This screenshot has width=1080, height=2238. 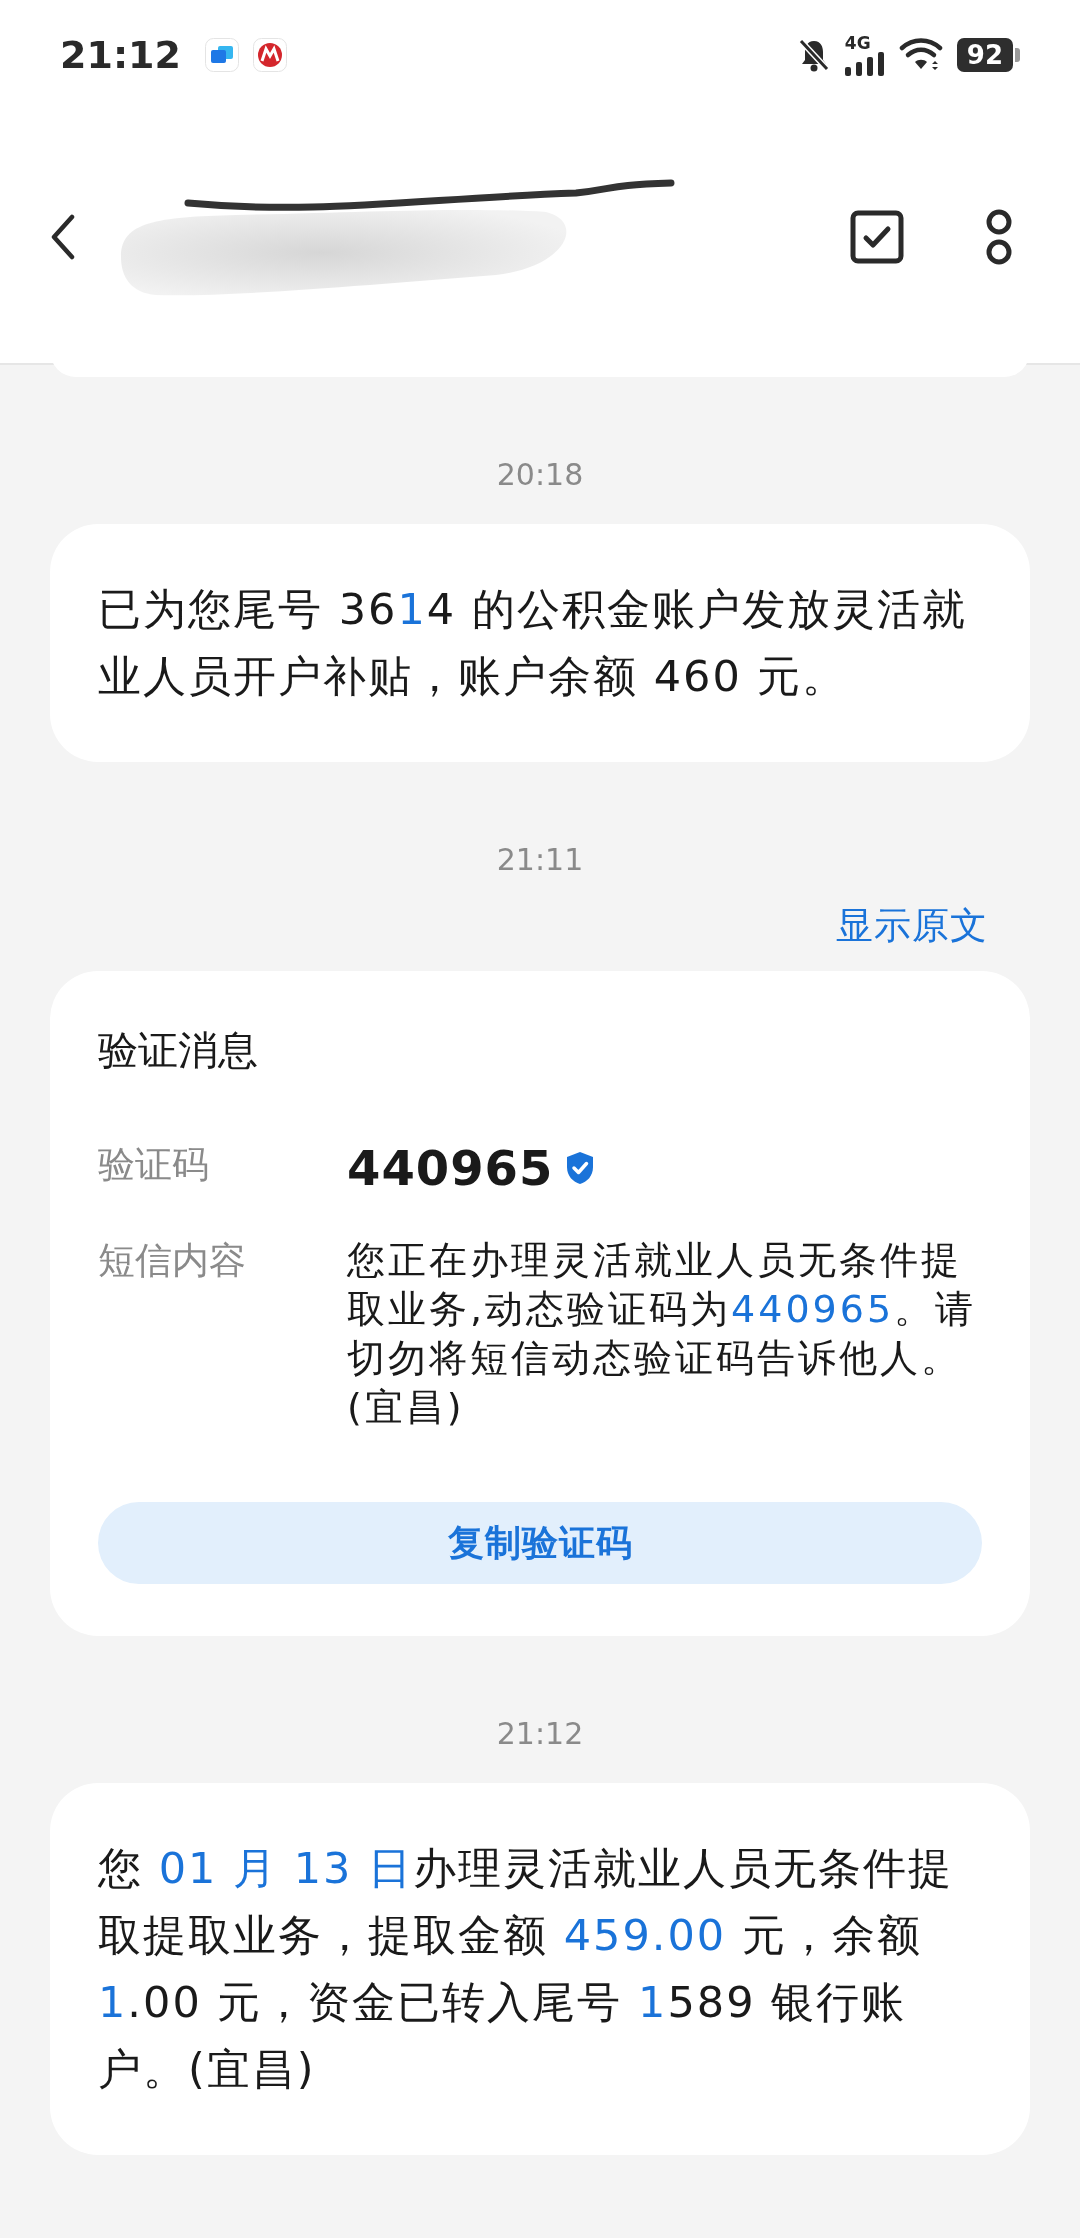 What do you see at coordinates (662, 1334) in the screenshot?
I see `message-text: 您正在办理灵活就业人员无条件提取业务,动态验证码为 440965。请切勿将短信动态验证码告诉他人。(宜昌)` at bounding box center [662, 1334].